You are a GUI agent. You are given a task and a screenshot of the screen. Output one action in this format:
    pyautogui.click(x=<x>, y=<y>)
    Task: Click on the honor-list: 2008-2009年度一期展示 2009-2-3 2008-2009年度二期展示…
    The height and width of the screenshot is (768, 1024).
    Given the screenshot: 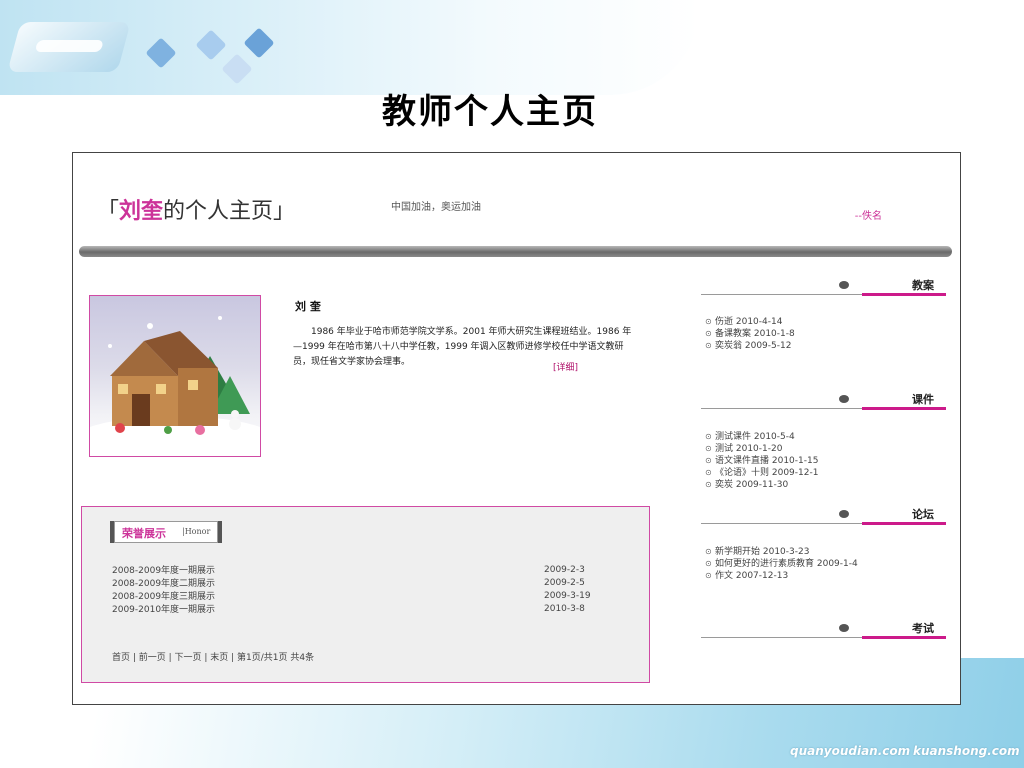 What is the action you would take?
    pyautogui.click(x=362, y=589)
    